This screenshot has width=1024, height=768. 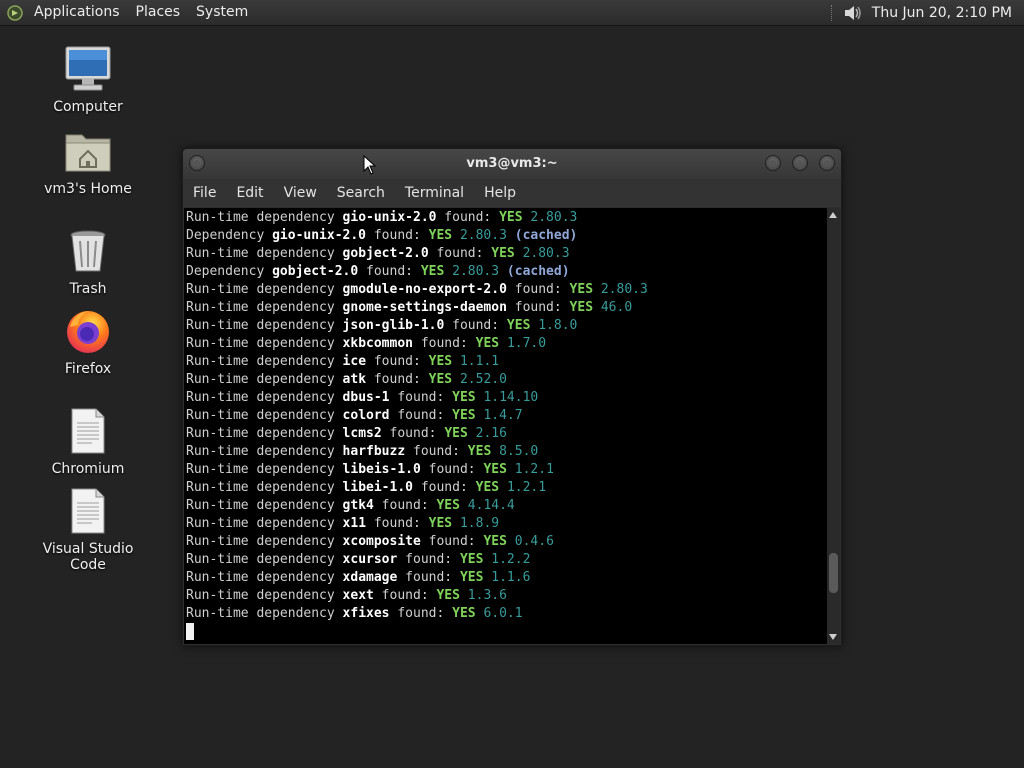 What do you see at coordinates (88, 80) in the screenshot?
I see `desktop-icon-computer: Computer` at bounding box center [88, 80].